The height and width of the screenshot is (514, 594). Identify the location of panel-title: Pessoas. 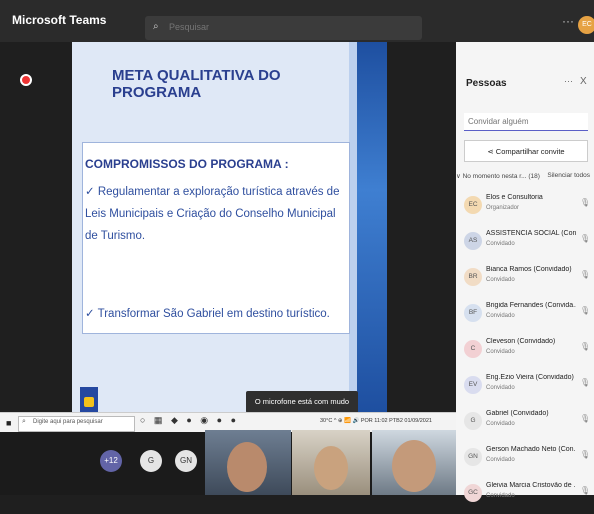
(486, 83).